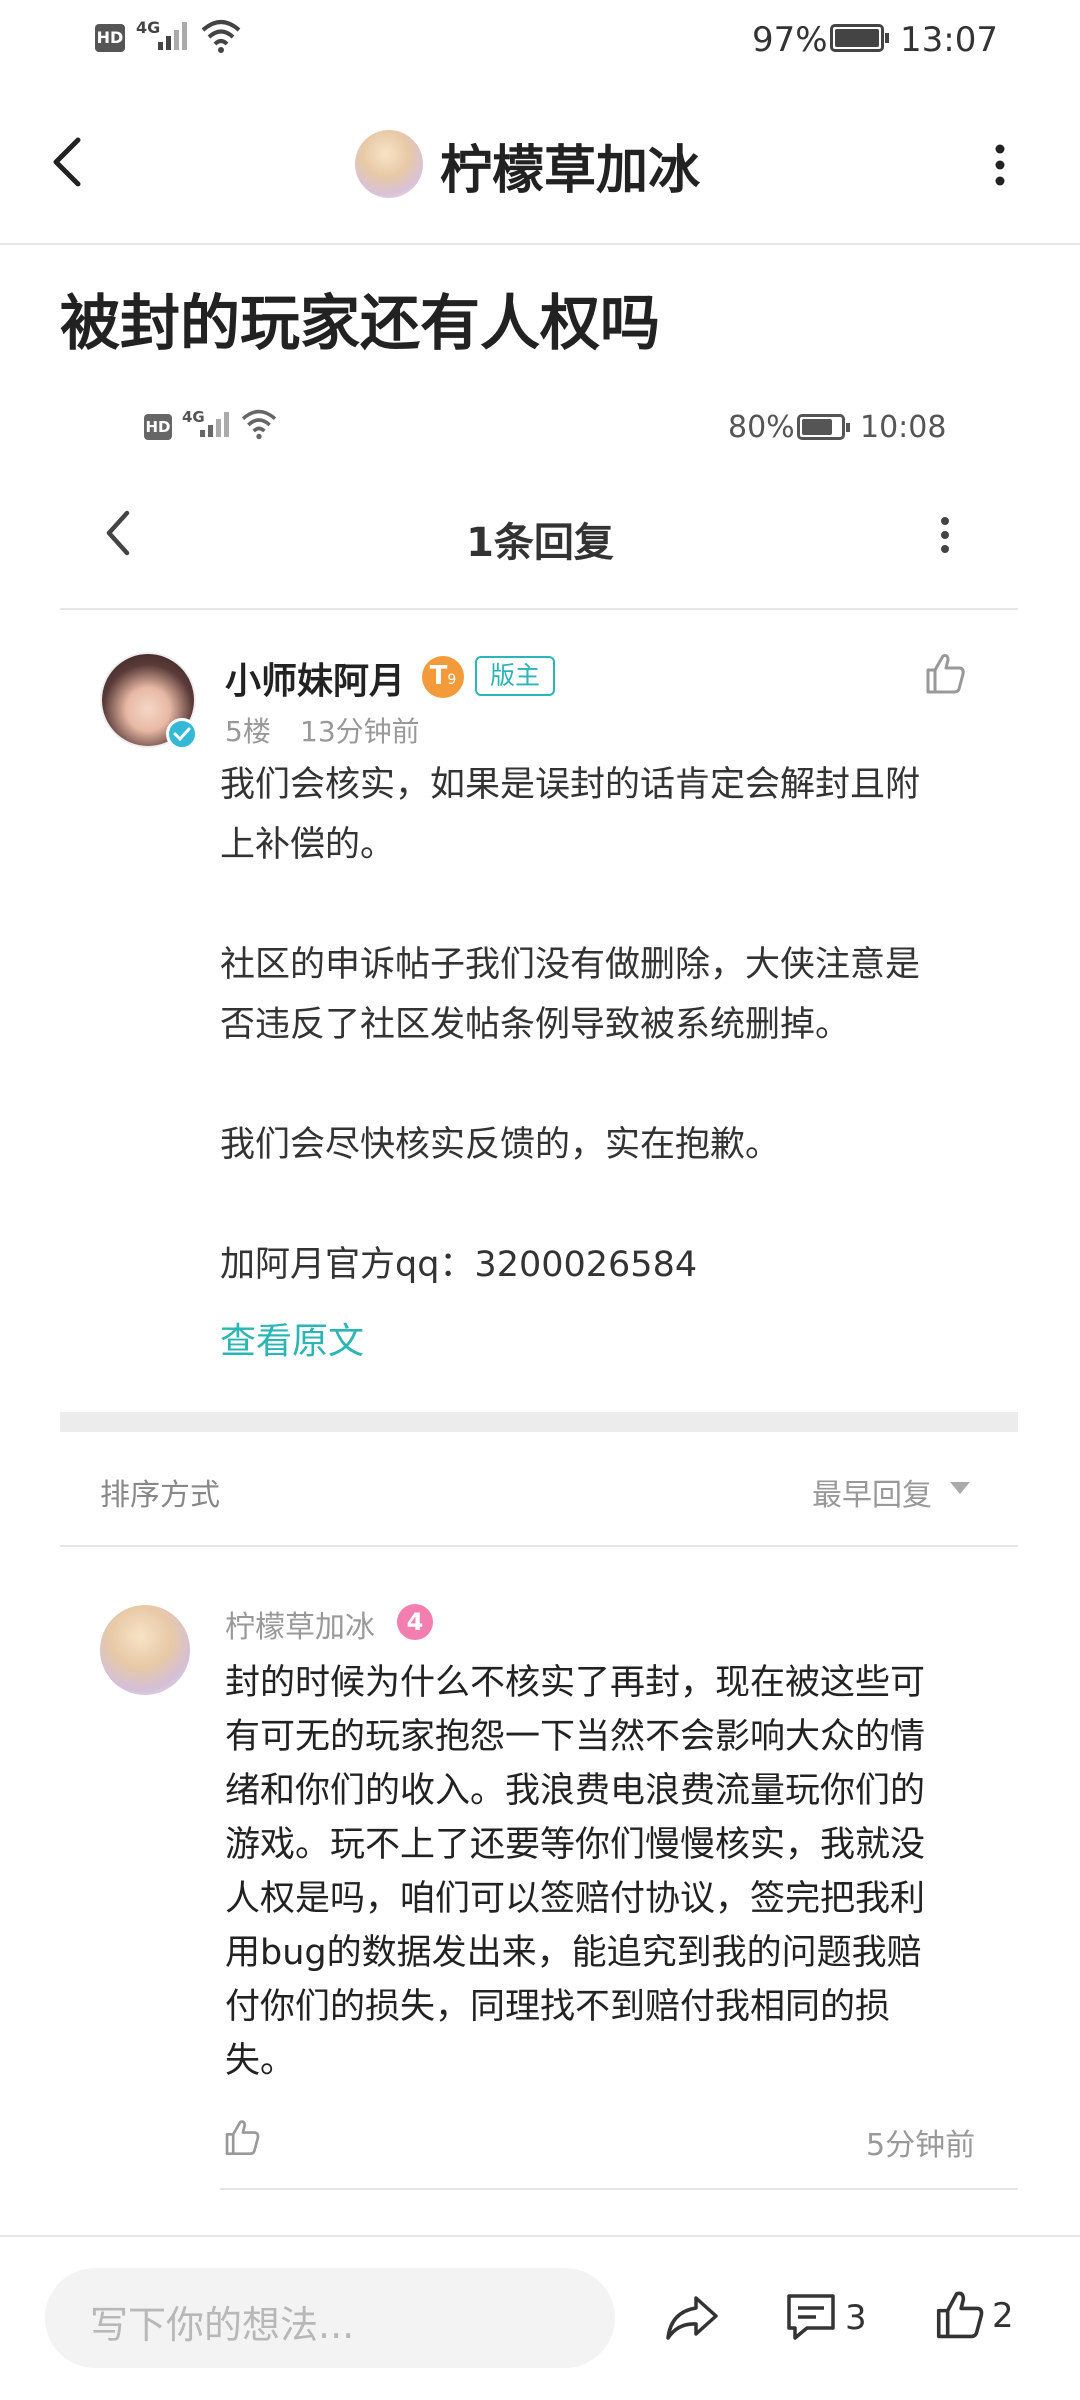 Image resolution: width=1080 pixels, height=2400 pixels. I want to click on like-count: 2, so click(1003, 2316).